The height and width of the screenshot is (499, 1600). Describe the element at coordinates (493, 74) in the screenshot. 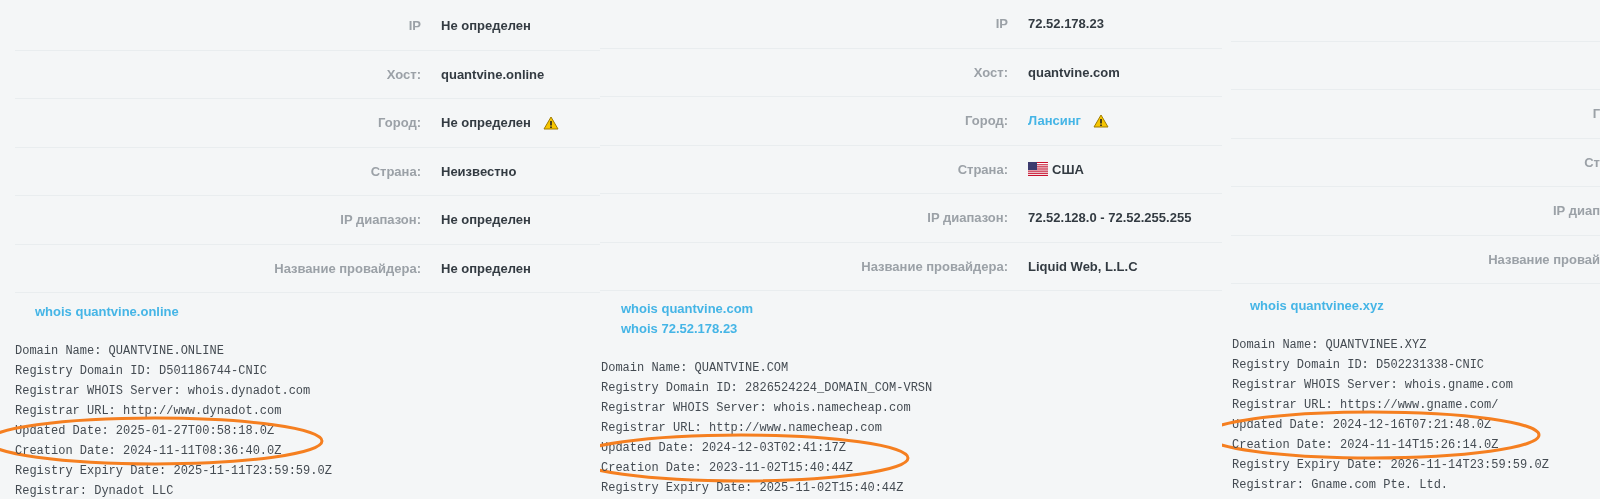

I see `field-value: quantvine.online` at that location.